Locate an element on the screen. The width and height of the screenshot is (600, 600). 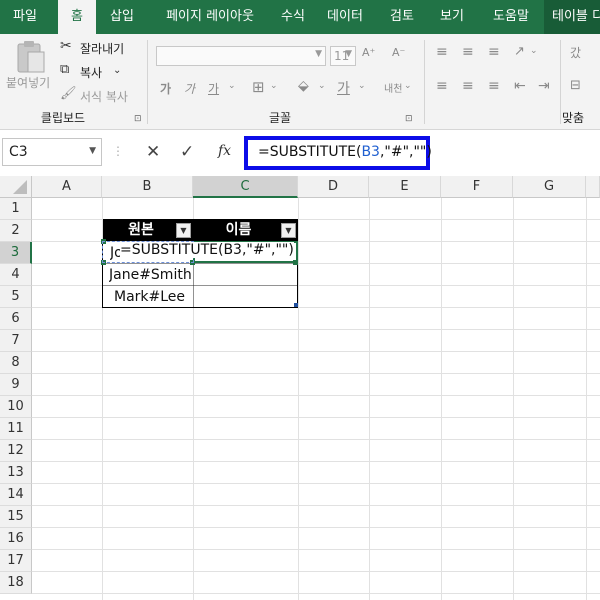
row-header-18: 18 is located at coordinates (16, 583).